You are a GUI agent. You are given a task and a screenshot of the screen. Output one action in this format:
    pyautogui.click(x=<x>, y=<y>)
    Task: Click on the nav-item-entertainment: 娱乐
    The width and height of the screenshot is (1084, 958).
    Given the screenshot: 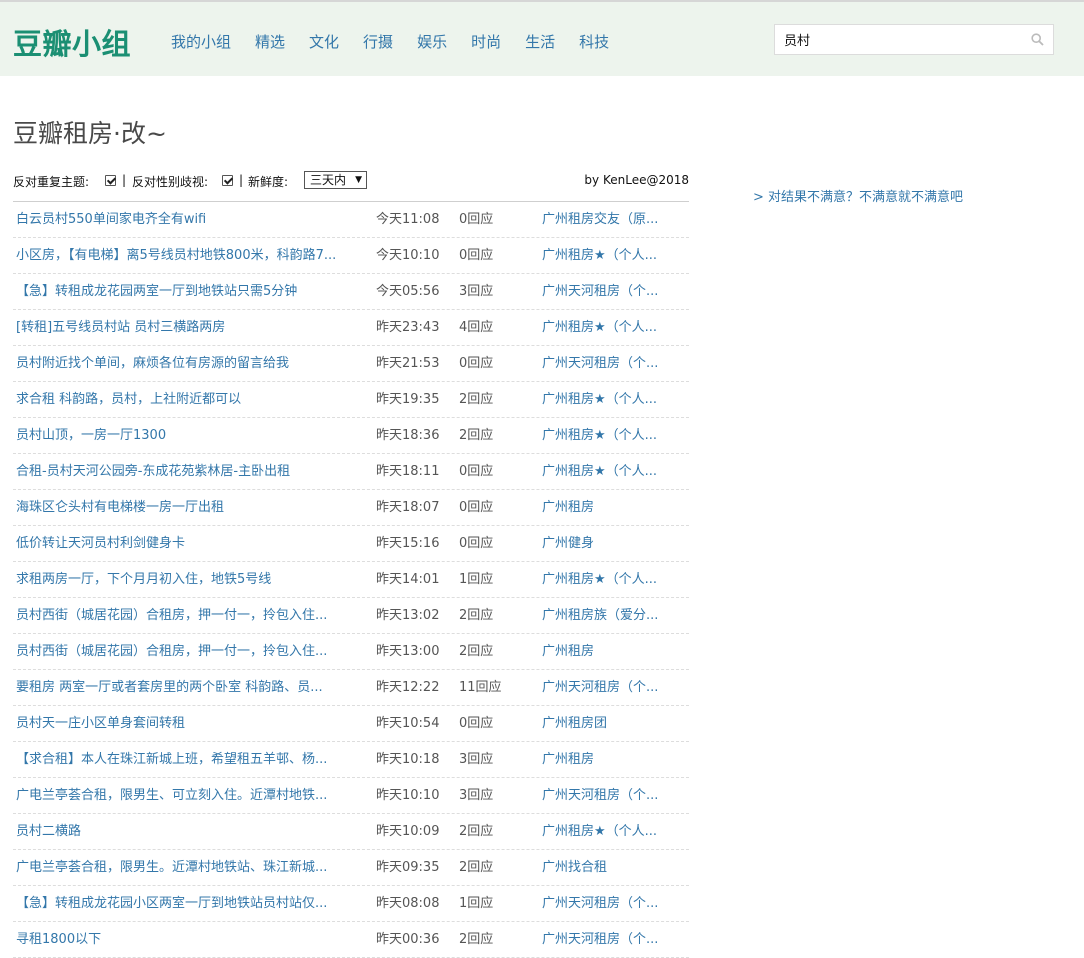 What is the action you would take?
    pyautogui.click(x=432, y=41)
    